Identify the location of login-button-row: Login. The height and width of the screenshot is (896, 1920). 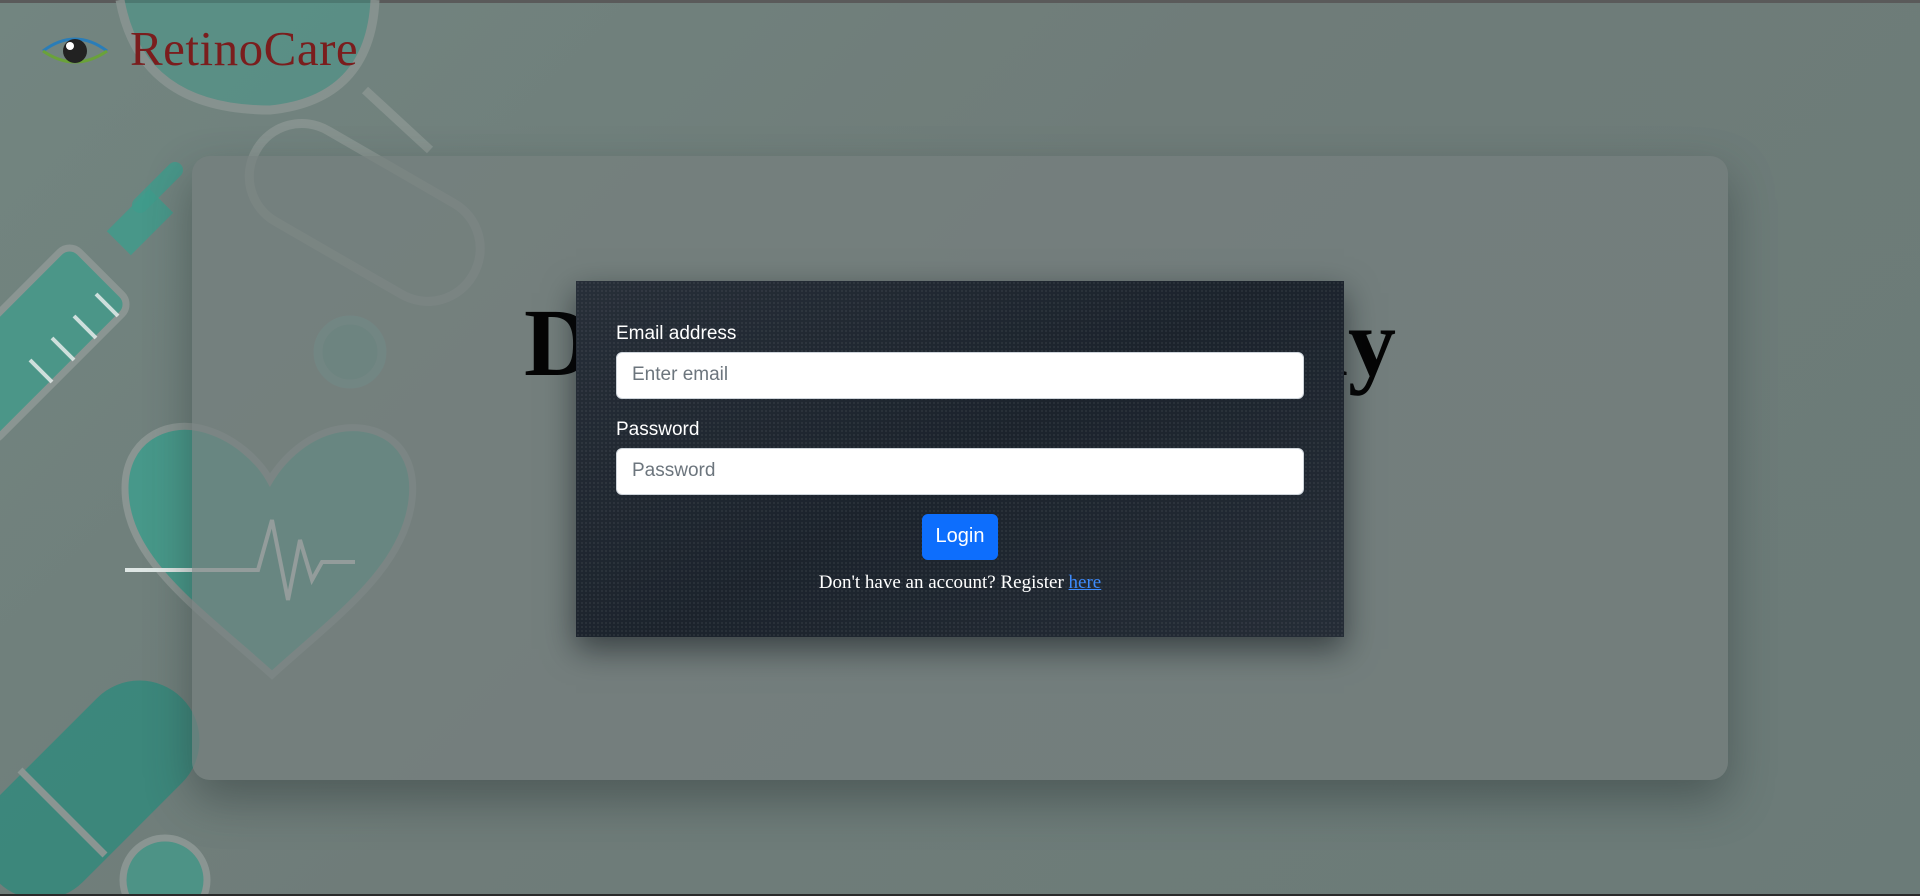
(960, 536).